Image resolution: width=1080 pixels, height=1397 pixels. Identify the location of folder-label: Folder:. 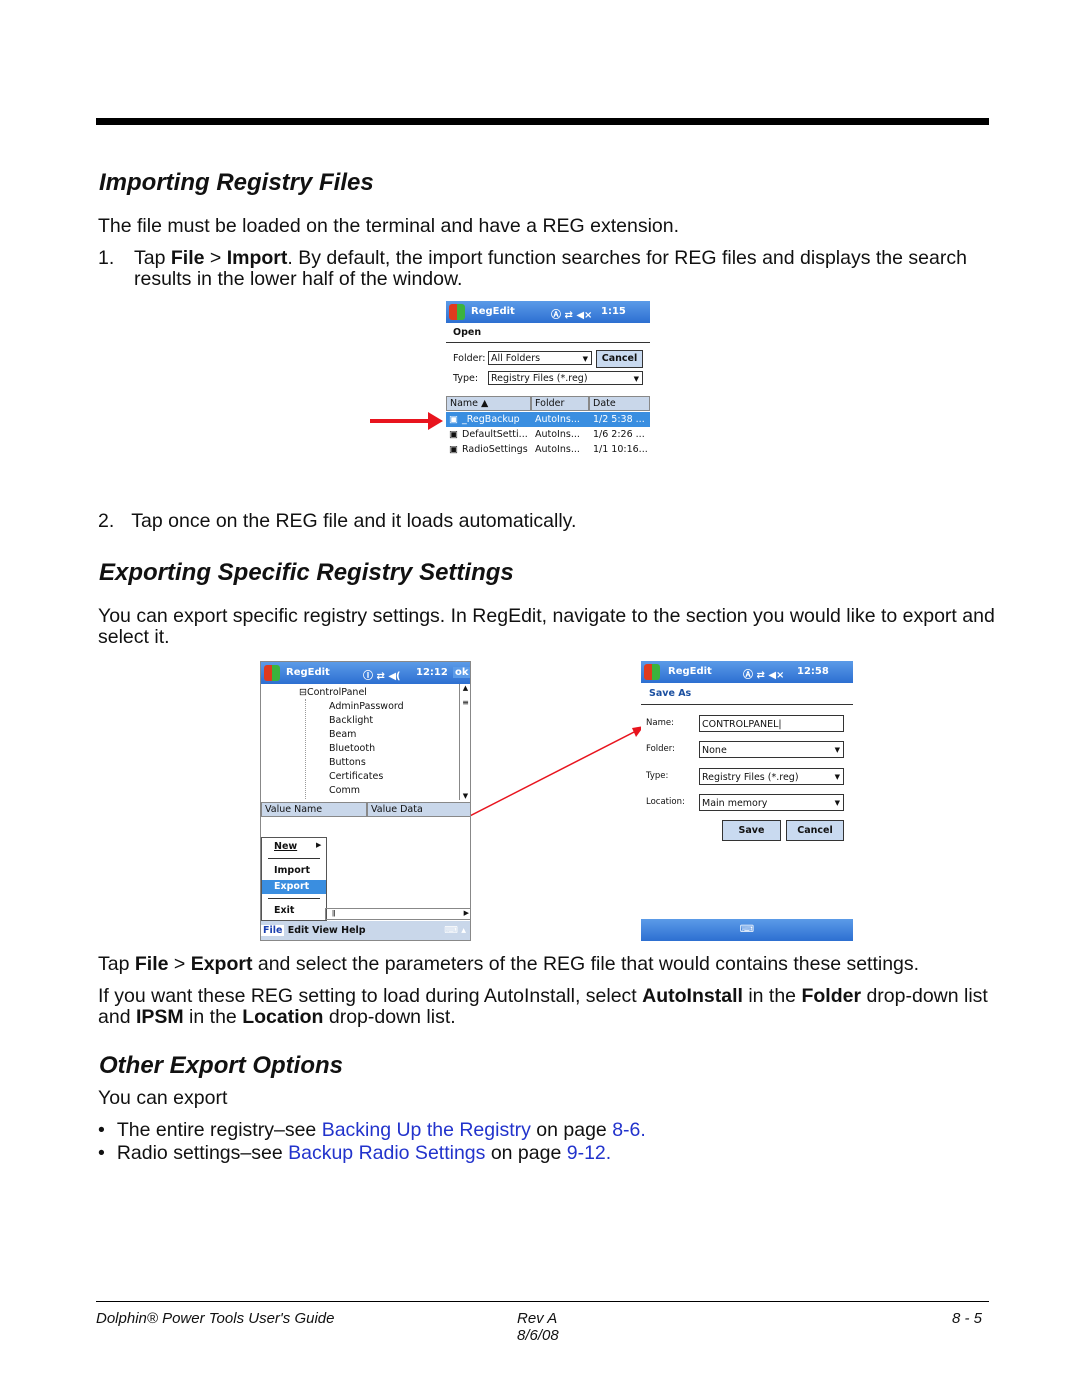
(660, 749).